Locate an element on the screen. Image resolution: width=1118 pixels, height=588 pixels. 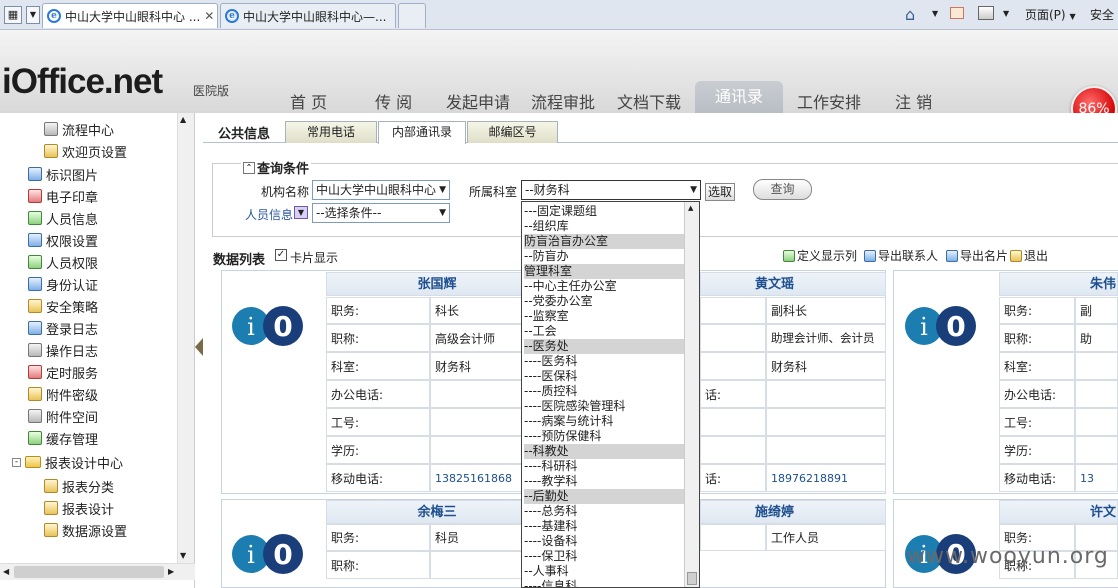
sidebar-item-flow-center: 流程中心 is located at coordinates (79, 129).